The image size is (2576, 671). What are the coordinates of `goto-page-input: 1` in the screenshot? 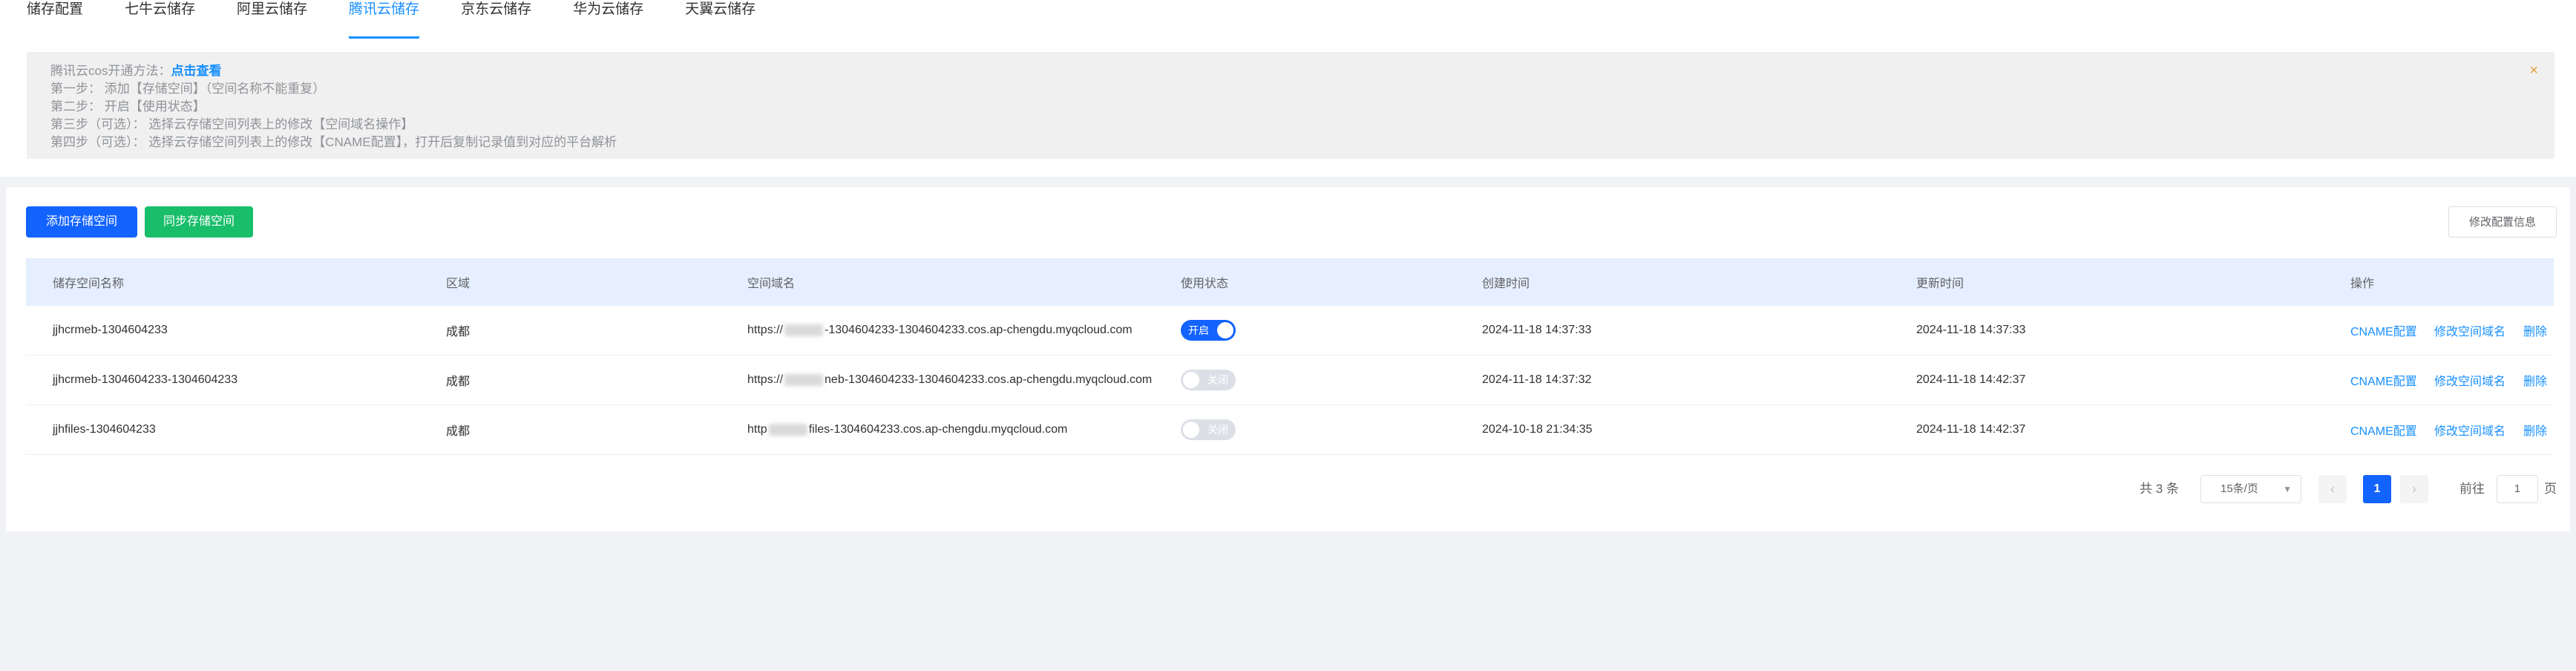 It's located at (2517, 489).